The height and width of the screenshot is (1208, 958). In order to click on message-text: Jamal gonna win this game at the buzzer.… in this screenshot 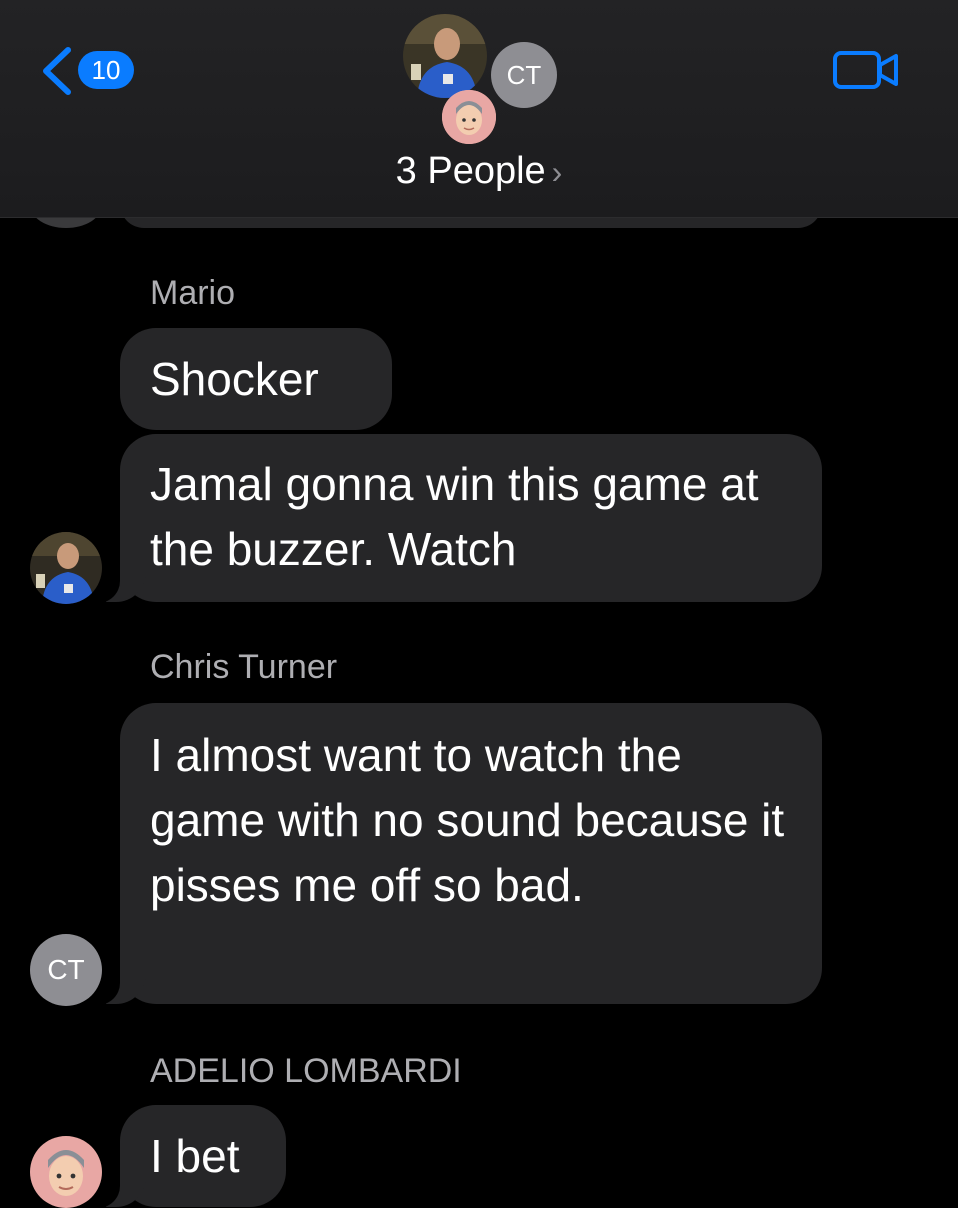, I will do `click(454, 516)`.